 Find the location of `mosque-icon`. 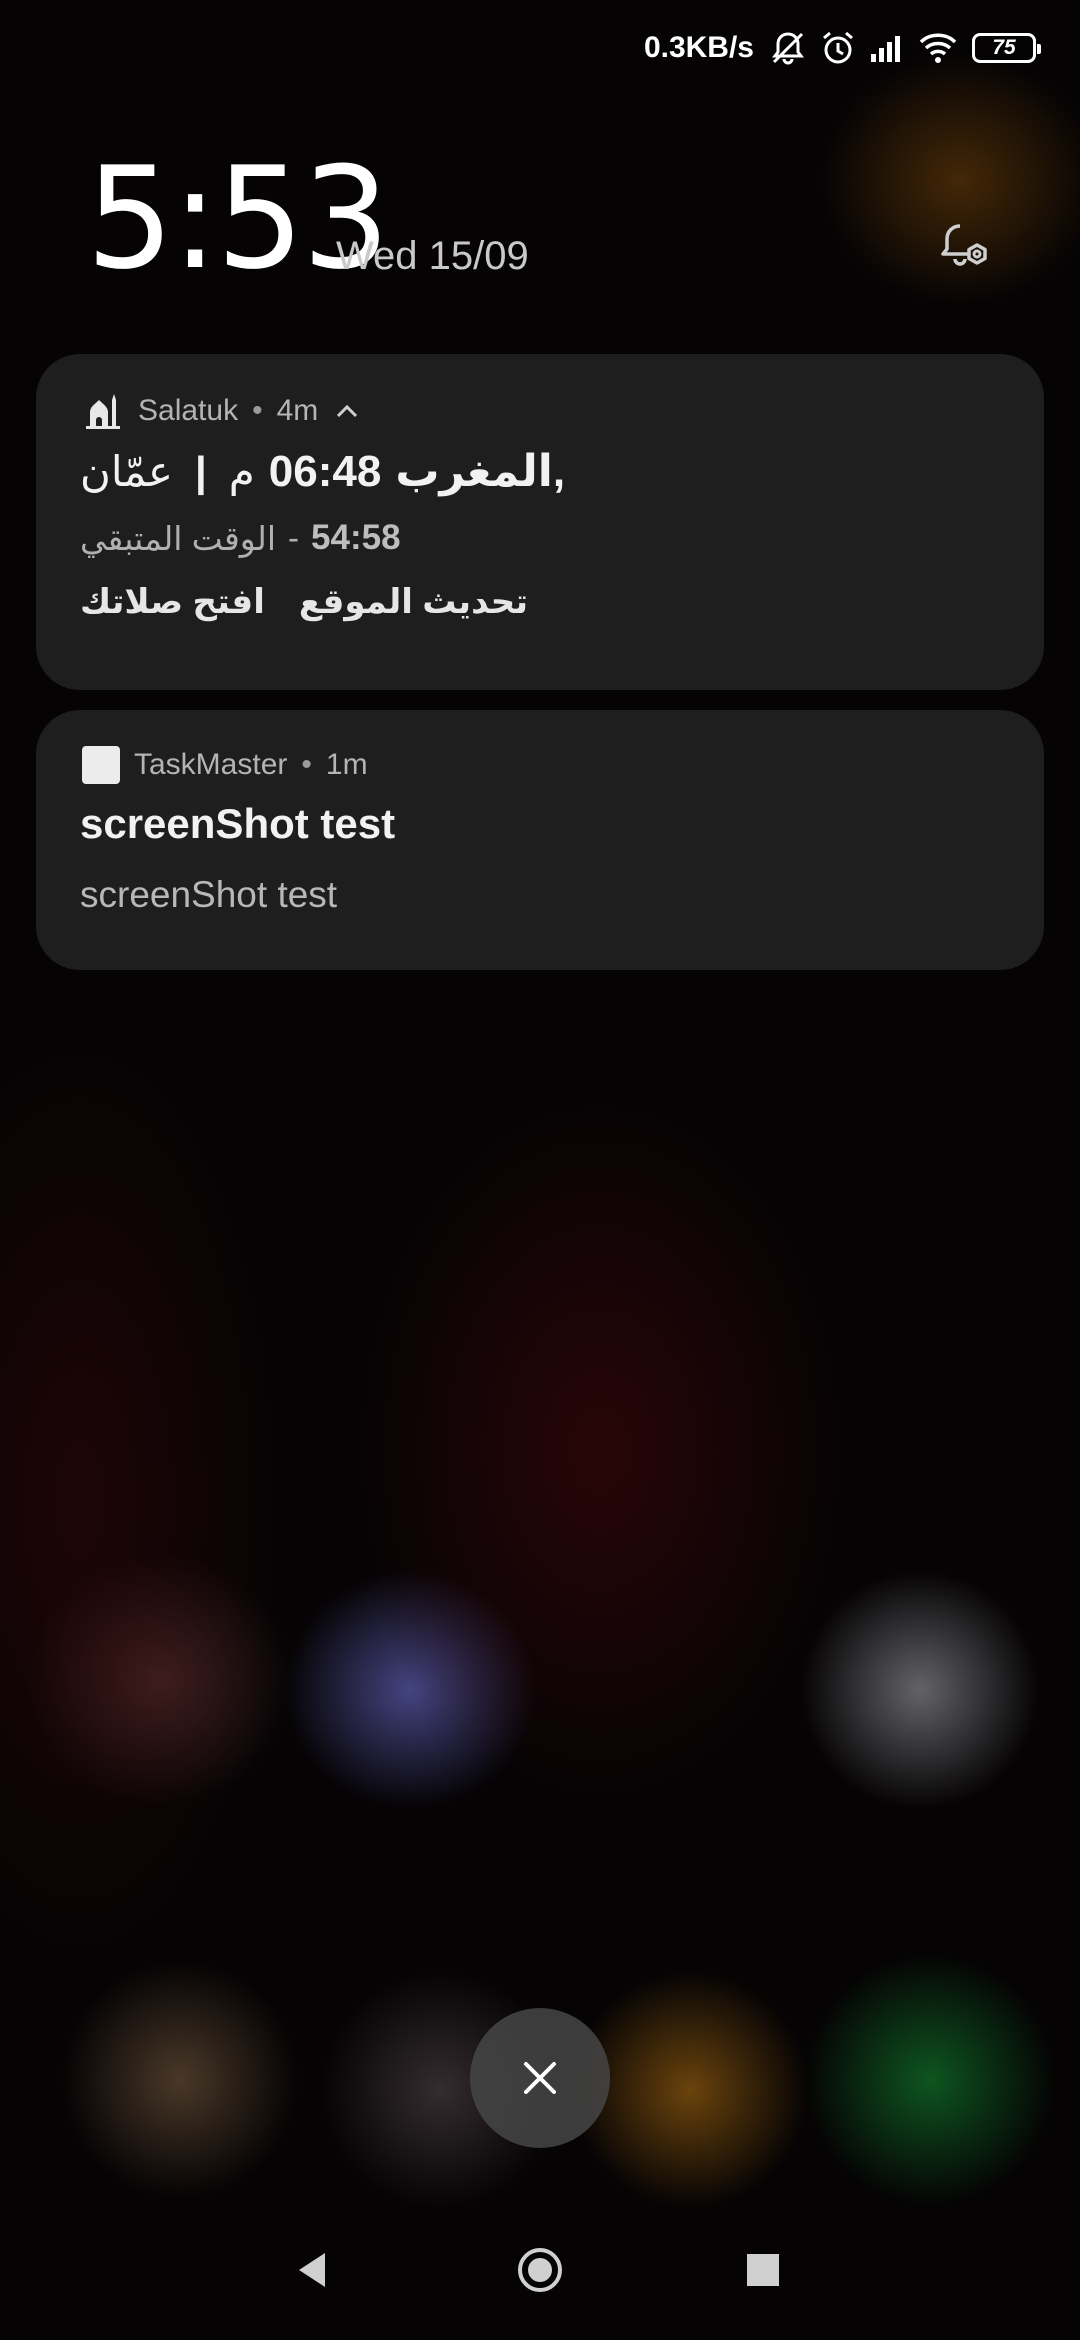

mosque-icon is located at coordinates (103, 411).